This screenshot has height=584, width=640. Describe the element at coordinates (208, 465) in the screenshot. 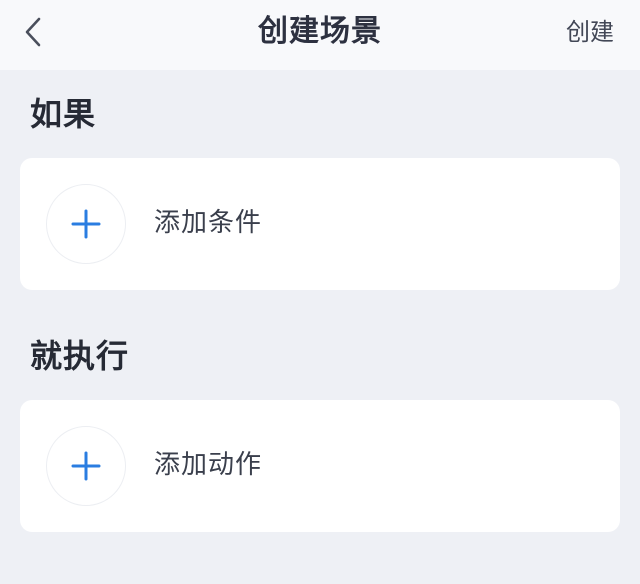

I see `add-action-label: 添加动作` at that location.